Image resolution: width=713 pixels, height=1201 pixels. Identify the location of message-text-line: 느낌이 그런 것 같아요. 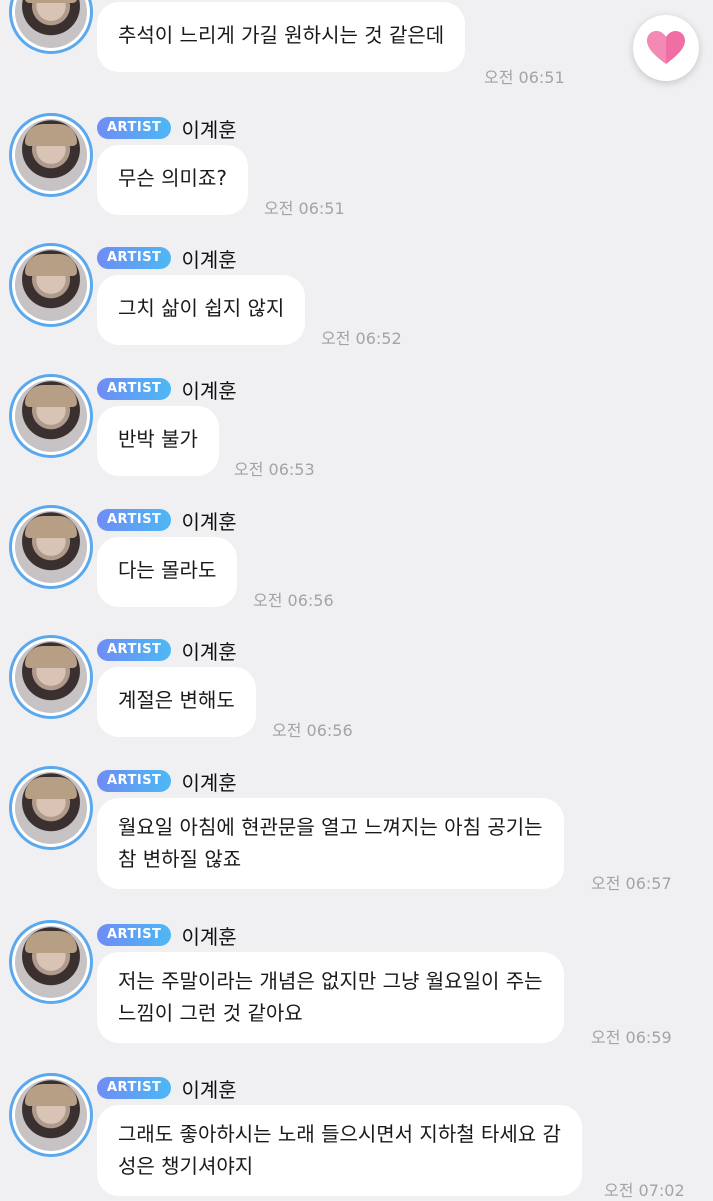
(210, 1013).